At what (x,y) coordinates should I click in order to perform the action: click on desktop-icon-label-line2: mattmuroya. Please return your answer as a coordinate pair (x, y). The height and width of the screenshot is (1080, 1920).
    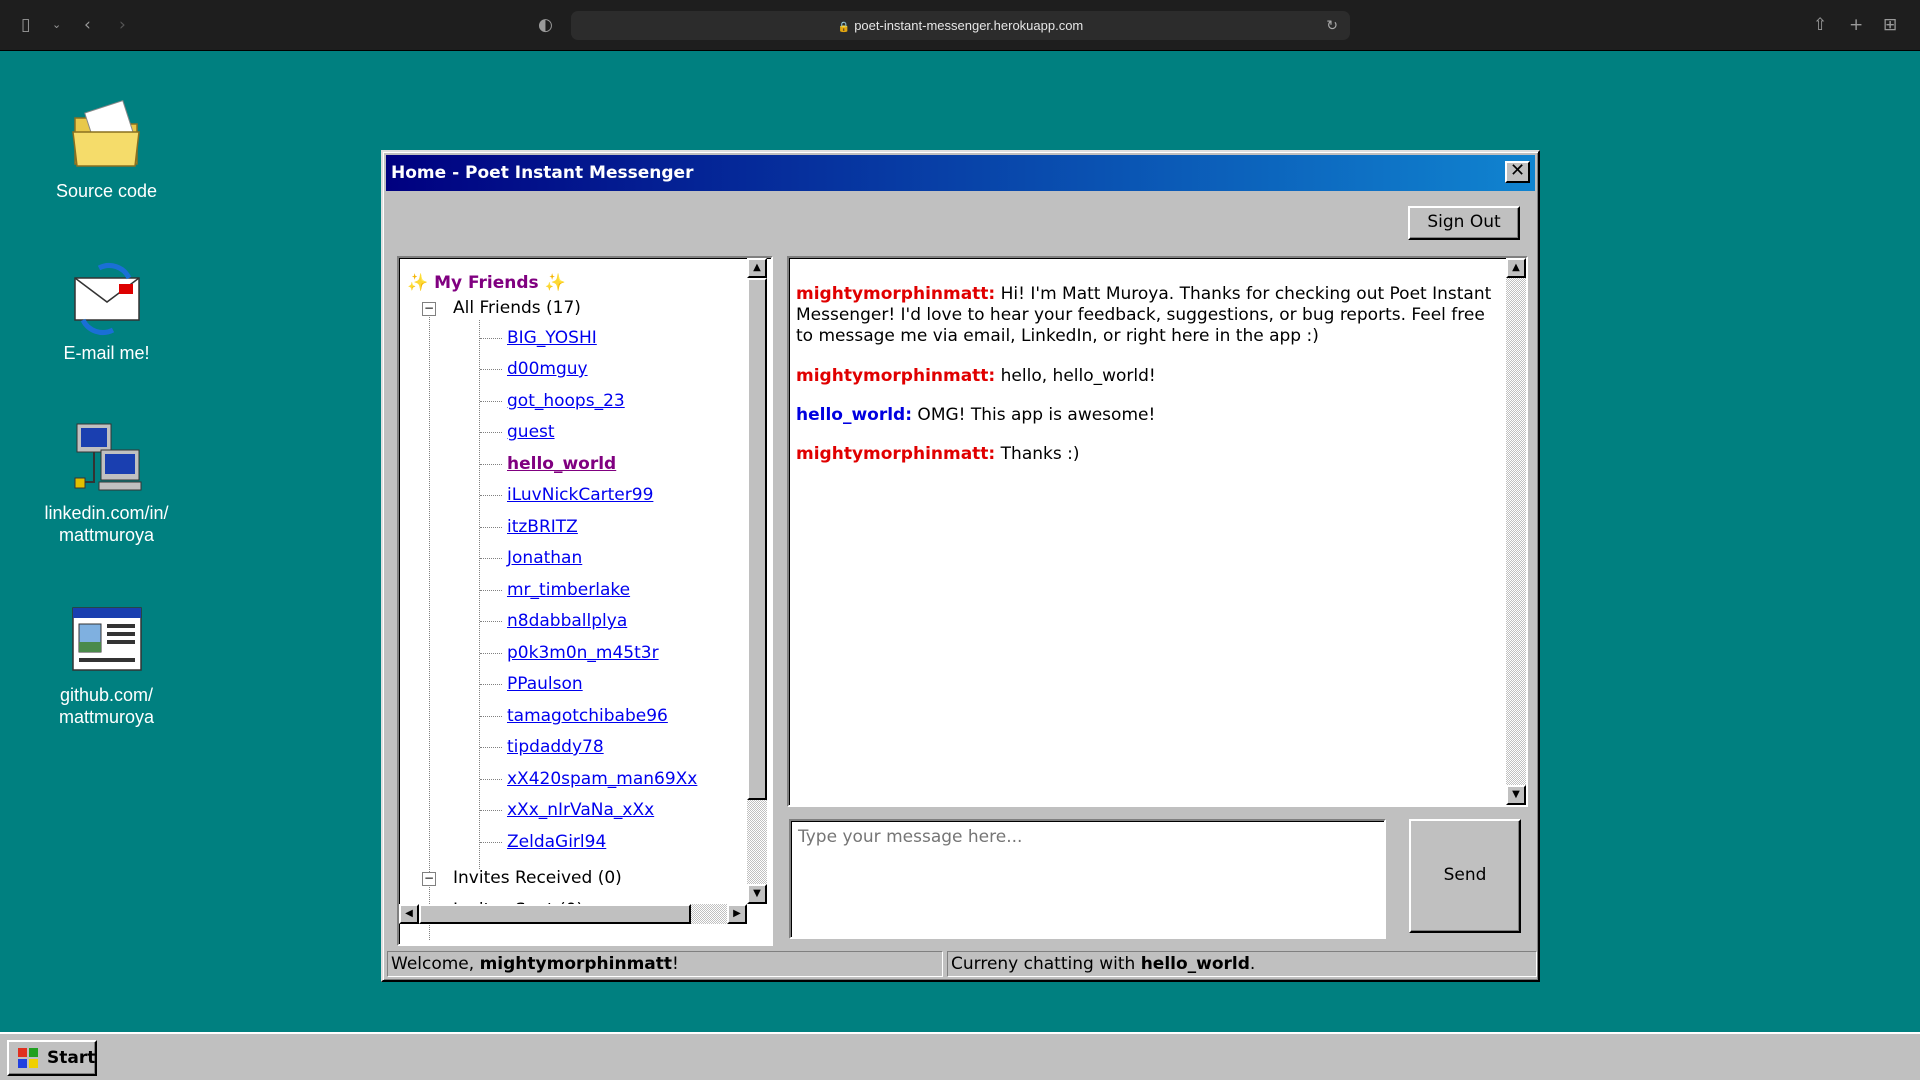
    Looking at the image, I should click on (106, 535).